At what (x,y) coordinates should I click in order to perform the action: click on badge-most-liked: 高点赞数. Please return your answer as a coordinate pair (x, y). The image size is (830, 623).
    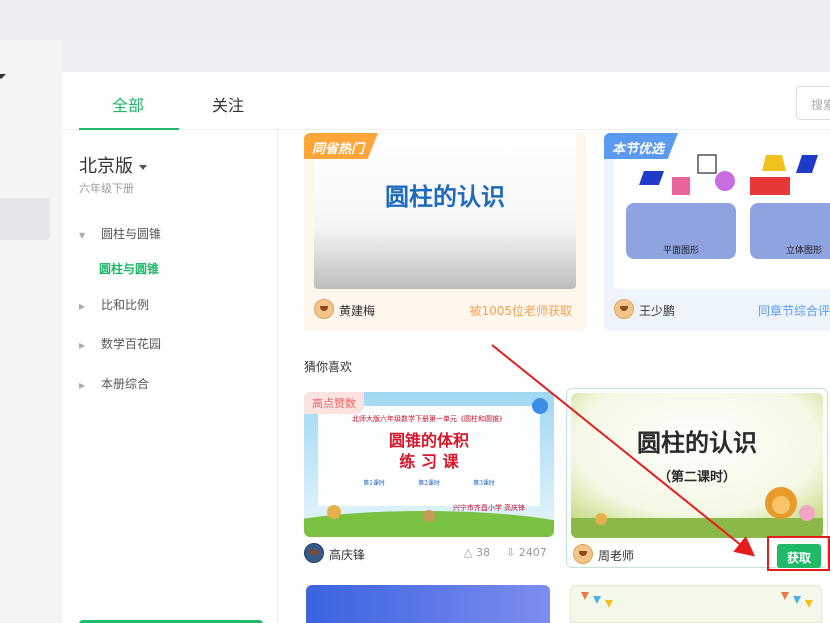
    Looking at the image, I should click on (334, 403).